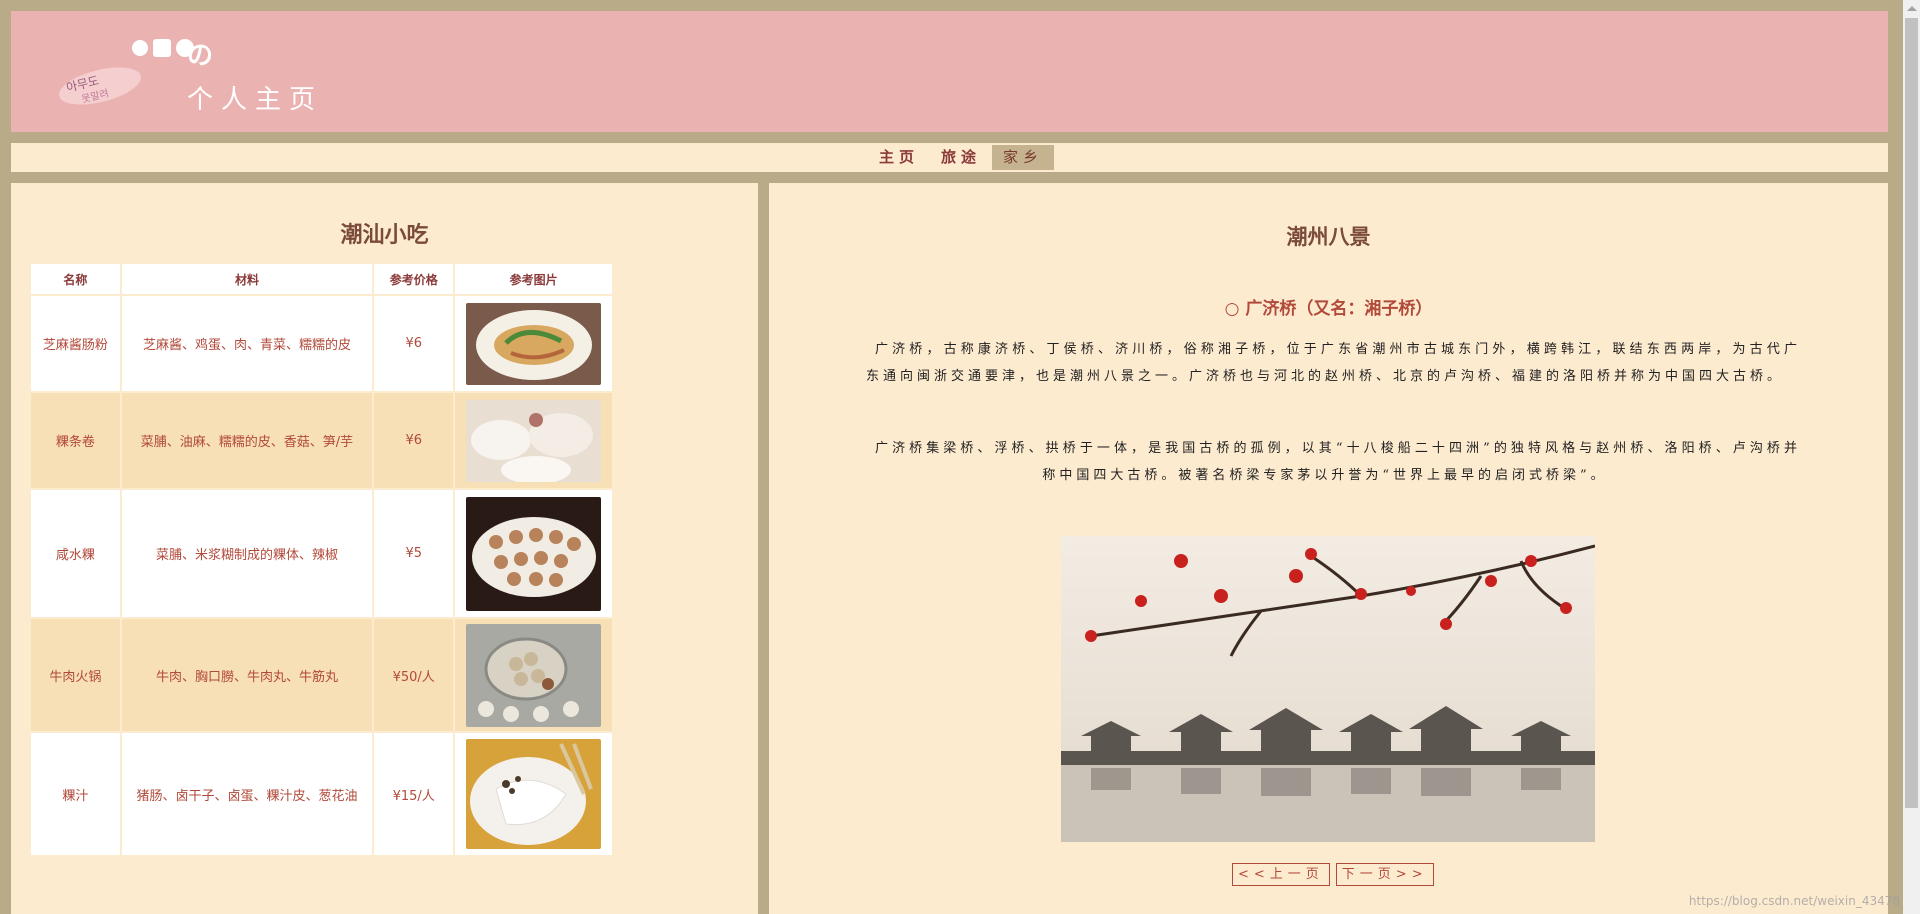 This screenshot has height=914, width=1920. I want to click on cell-materials: 菜脯、米浆糊制成的粿体、辣椒, so click(247, 553).